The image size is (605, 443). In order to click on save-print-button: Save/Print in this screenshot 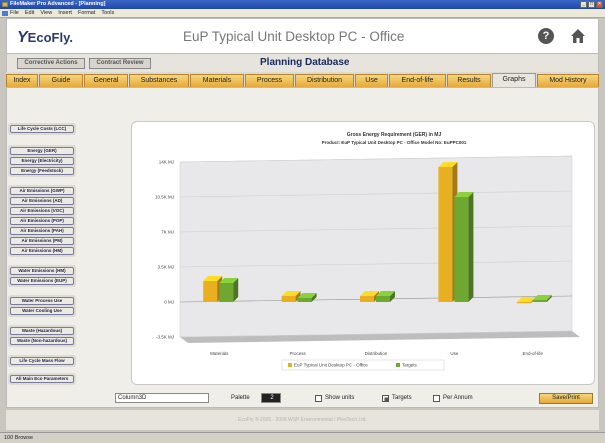, I will do `click(566, 398)`.